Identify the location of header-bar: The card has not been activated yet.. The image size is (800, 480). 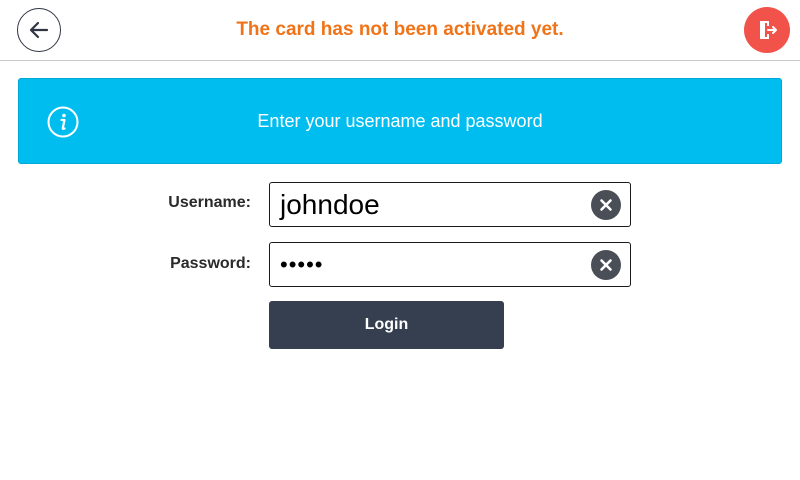
(400, 30).